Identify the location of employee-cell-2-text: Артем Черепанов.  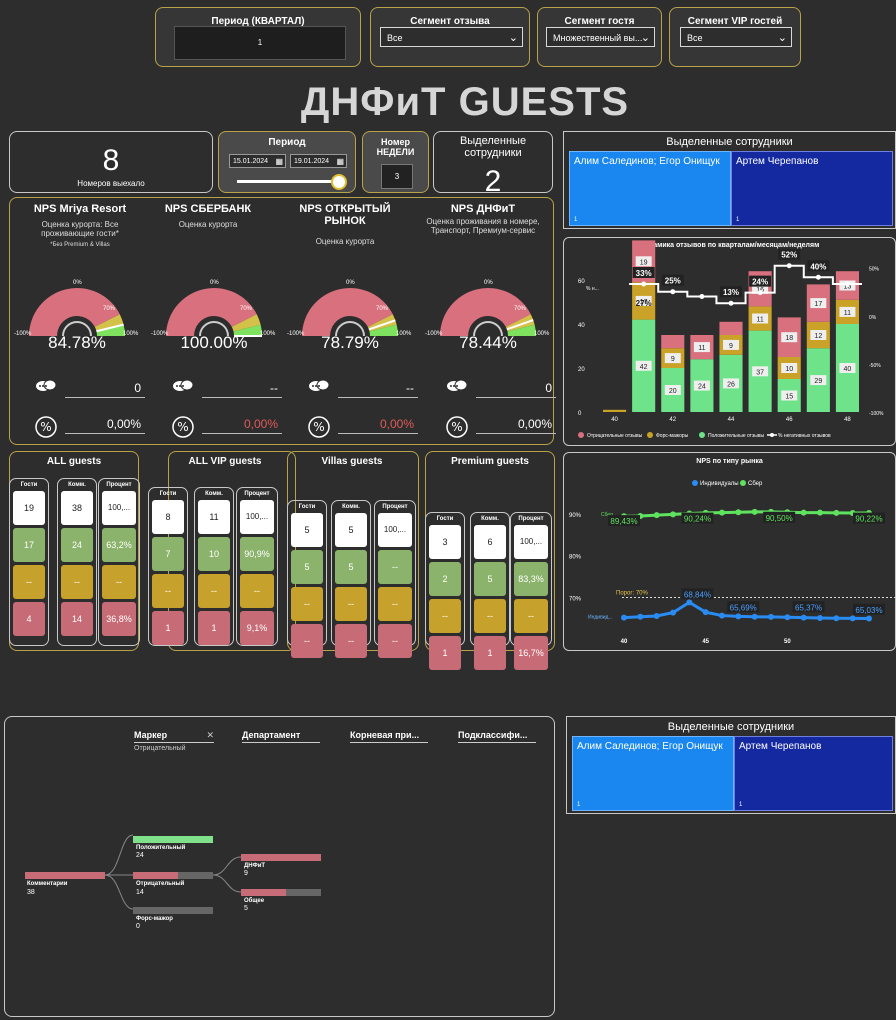
(777, 161).